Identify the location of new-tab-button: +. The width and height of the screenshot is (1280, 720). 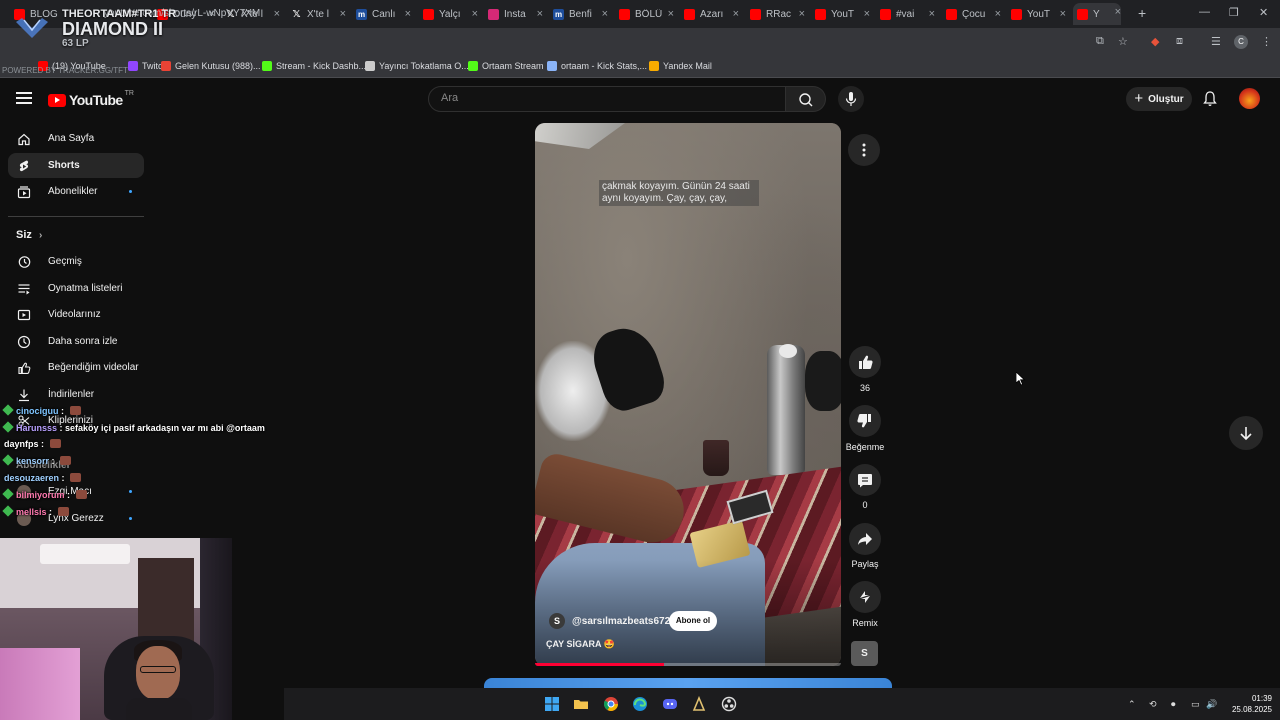
(1142, 13).